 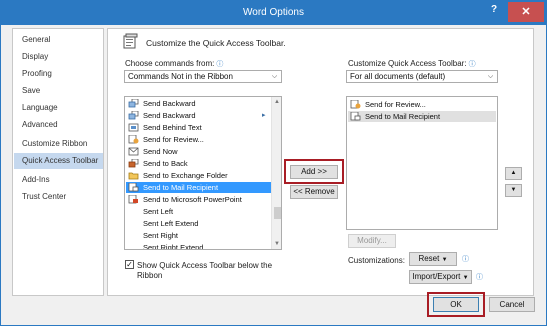 I want to click on move-down-button: ▼, so click(x=513, y=190).